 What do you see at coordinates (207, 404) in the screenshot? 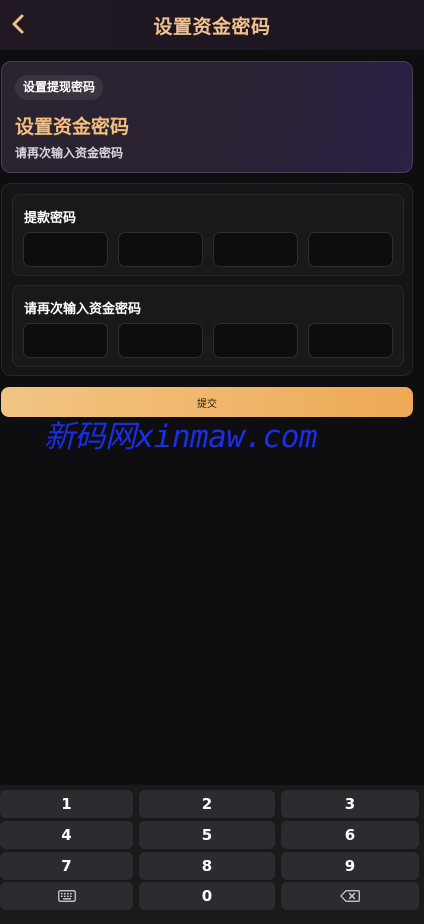
I see `submit-label: 提交` at bounding box center [207, 404].